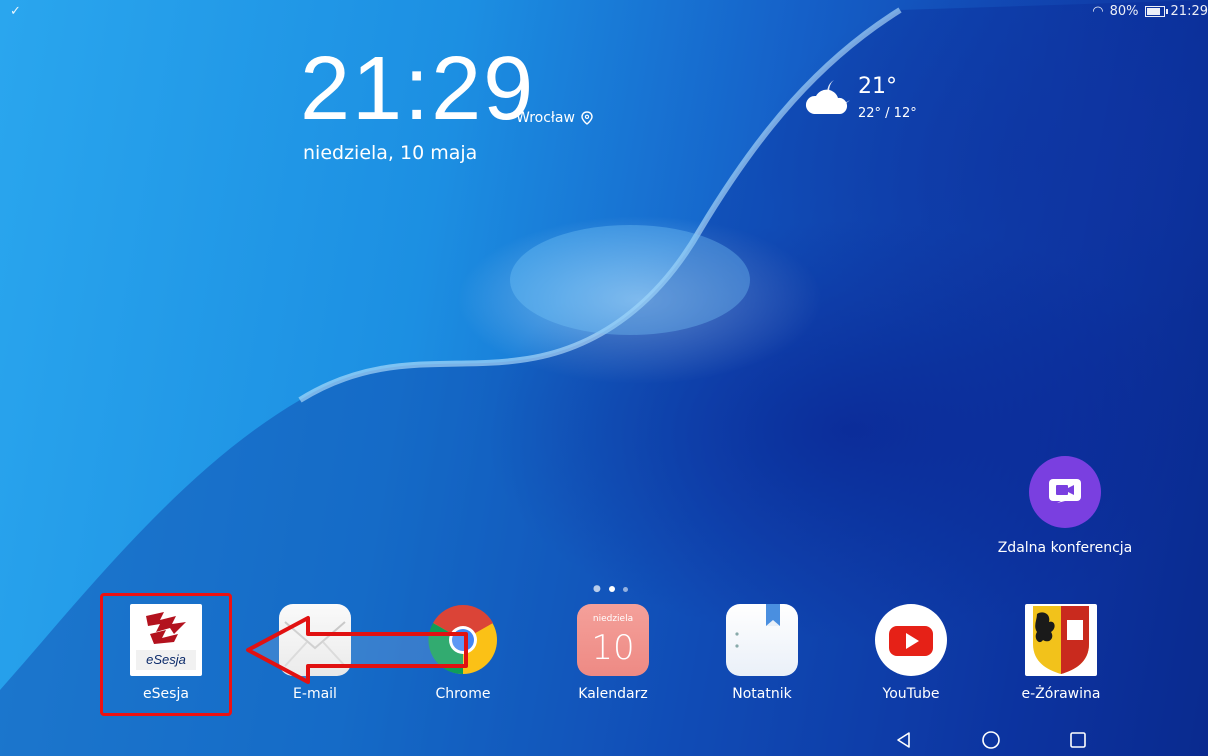 This screenshot has height=756, width=1208. I want to click on back-triangle-icon, so click(903, 740).